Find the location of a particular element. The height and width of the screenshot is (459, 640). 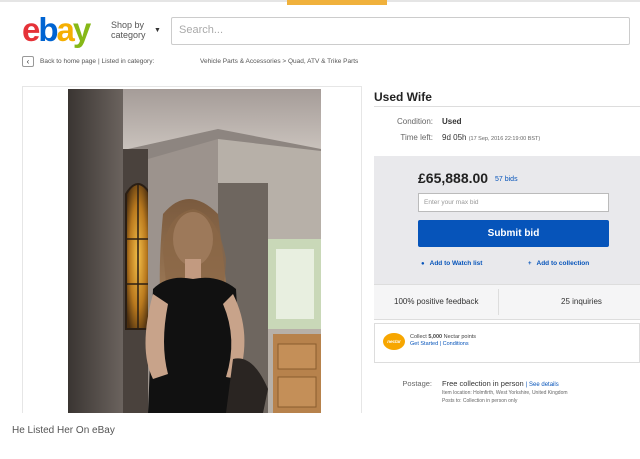

back-arrow-icon: ‹ is located at coordinates (28, 61).